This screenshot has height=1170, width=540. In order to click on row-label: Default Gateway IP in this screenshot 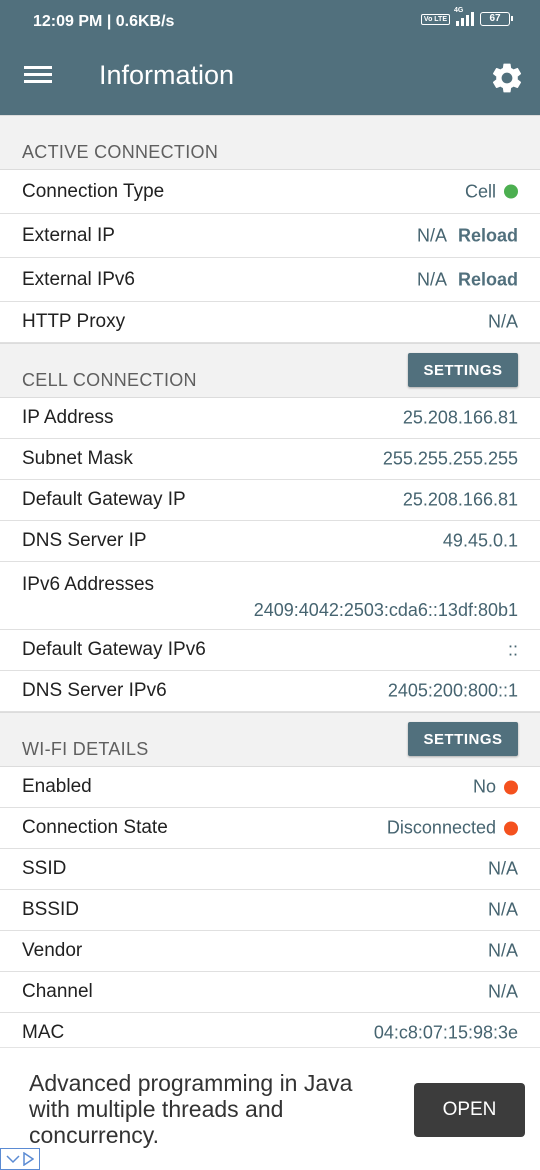, I will do `click(104, 499)`.